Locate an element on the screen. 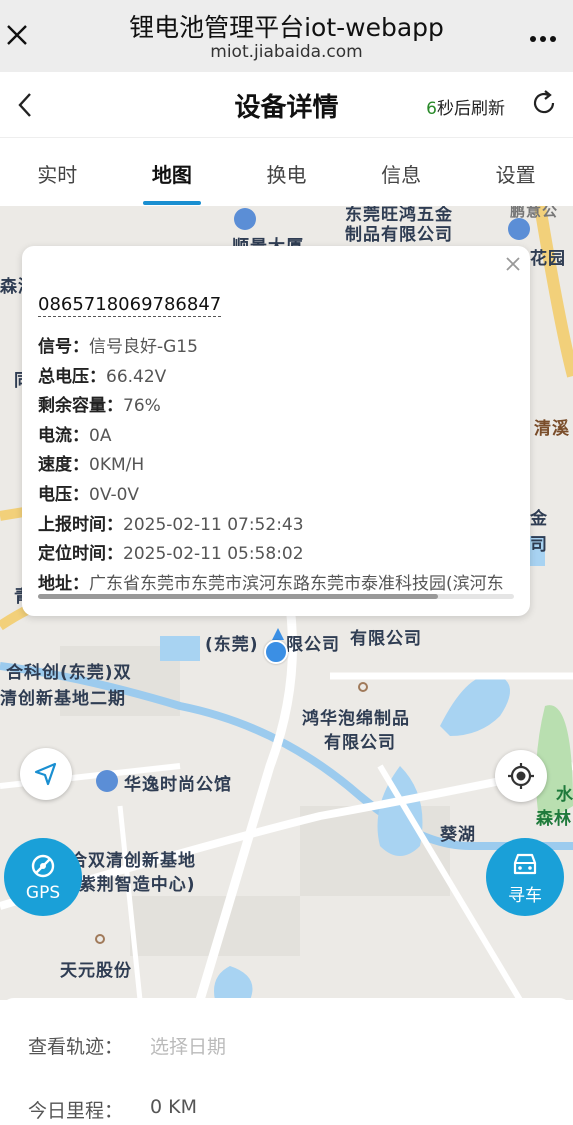 The height and width of the screenshot is (1125, 573). current-label: 电流： is located at coordinates (63, 436).